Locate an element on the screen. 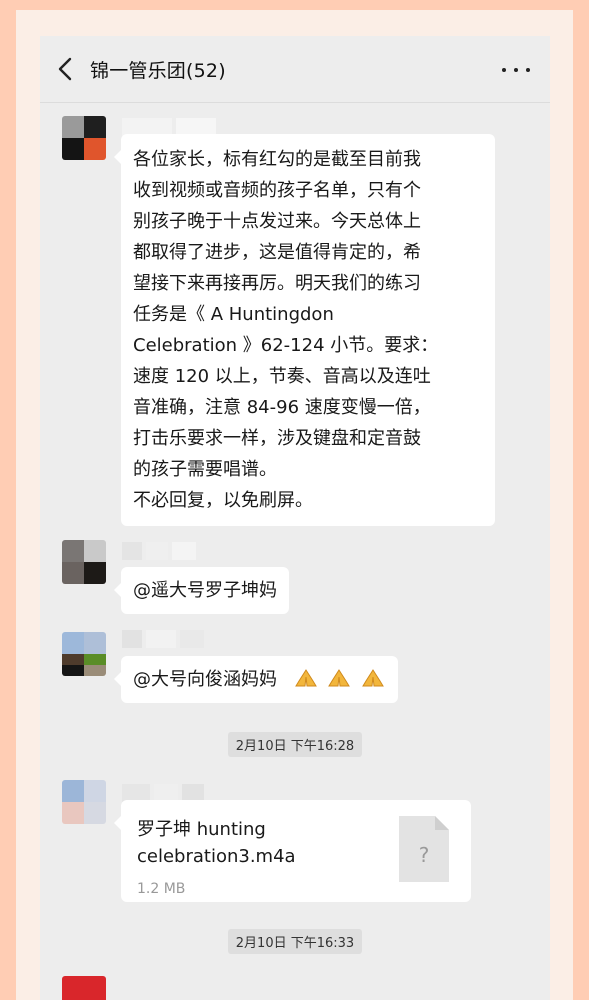 The height and width of the screenshot is (1000, 589). message-bubble: @大号向俊涵妈妈 is located at coordinates (256, 679).